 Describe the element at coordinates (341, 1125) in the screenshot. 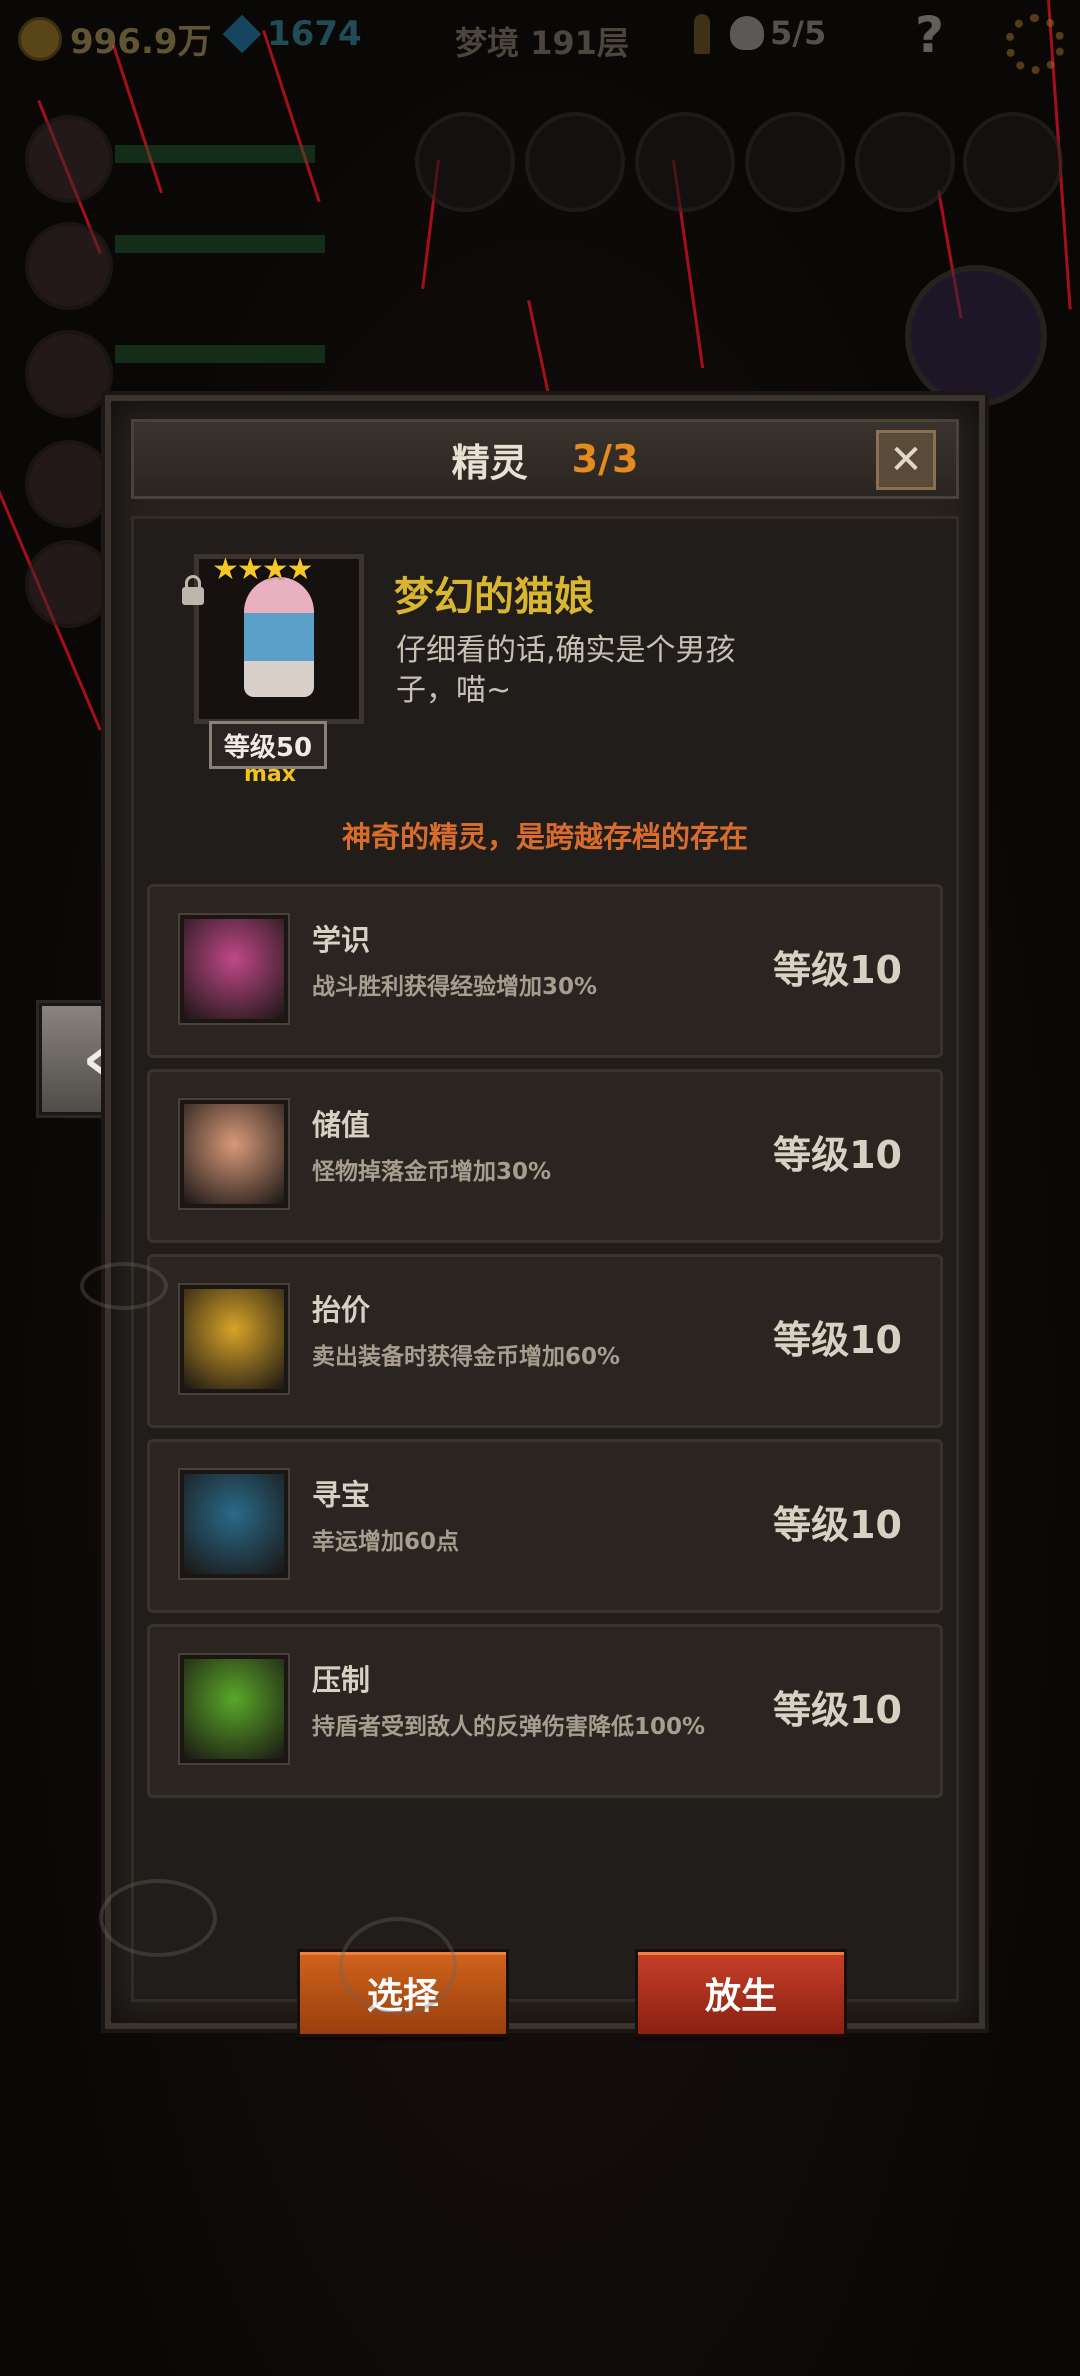

I see `skill-name: 储值` at that location.